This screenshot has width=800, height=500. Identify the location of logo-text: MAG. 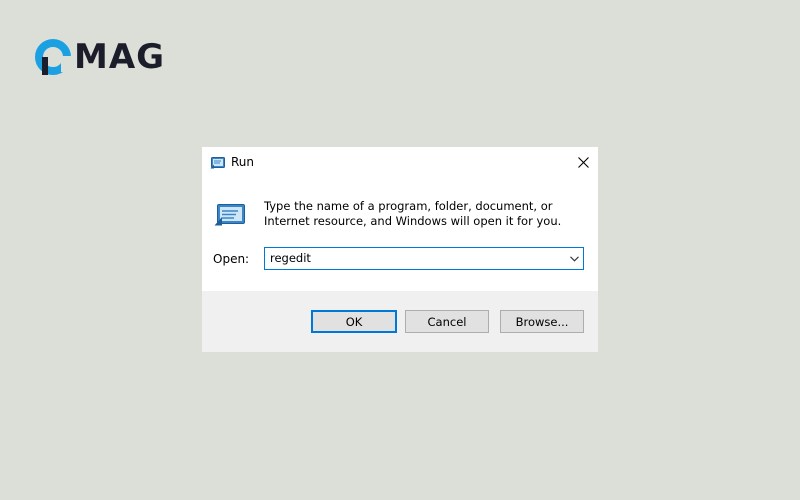
(120, 57).